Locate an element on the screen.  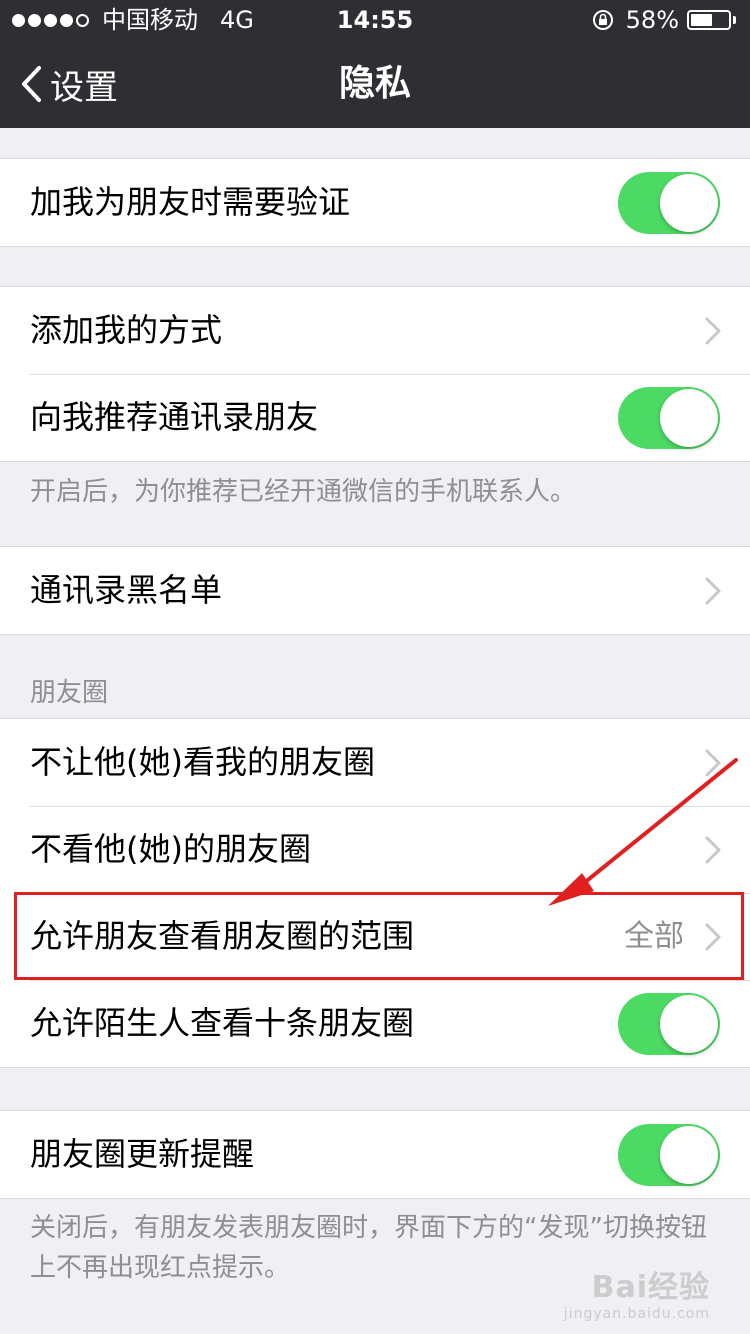
row-label: 通讯录黑名单 is located at coordinates (126, 590).